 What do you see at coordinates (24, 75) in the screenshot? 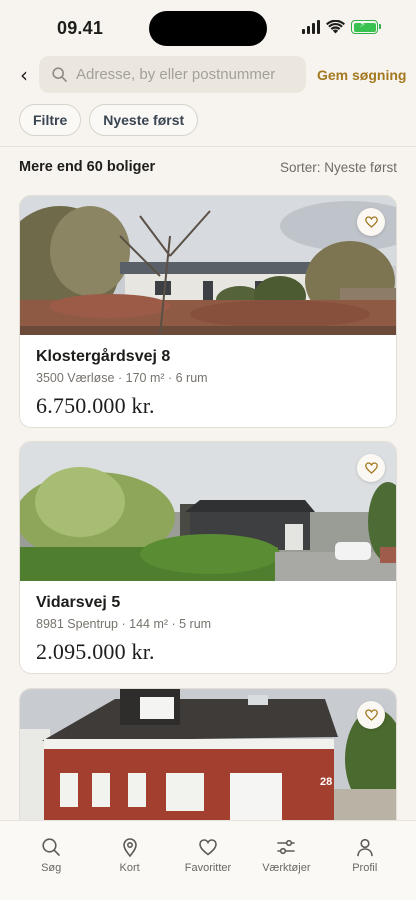
I see `chevron-left-icon: ‹` at bounding box center [24, 75].